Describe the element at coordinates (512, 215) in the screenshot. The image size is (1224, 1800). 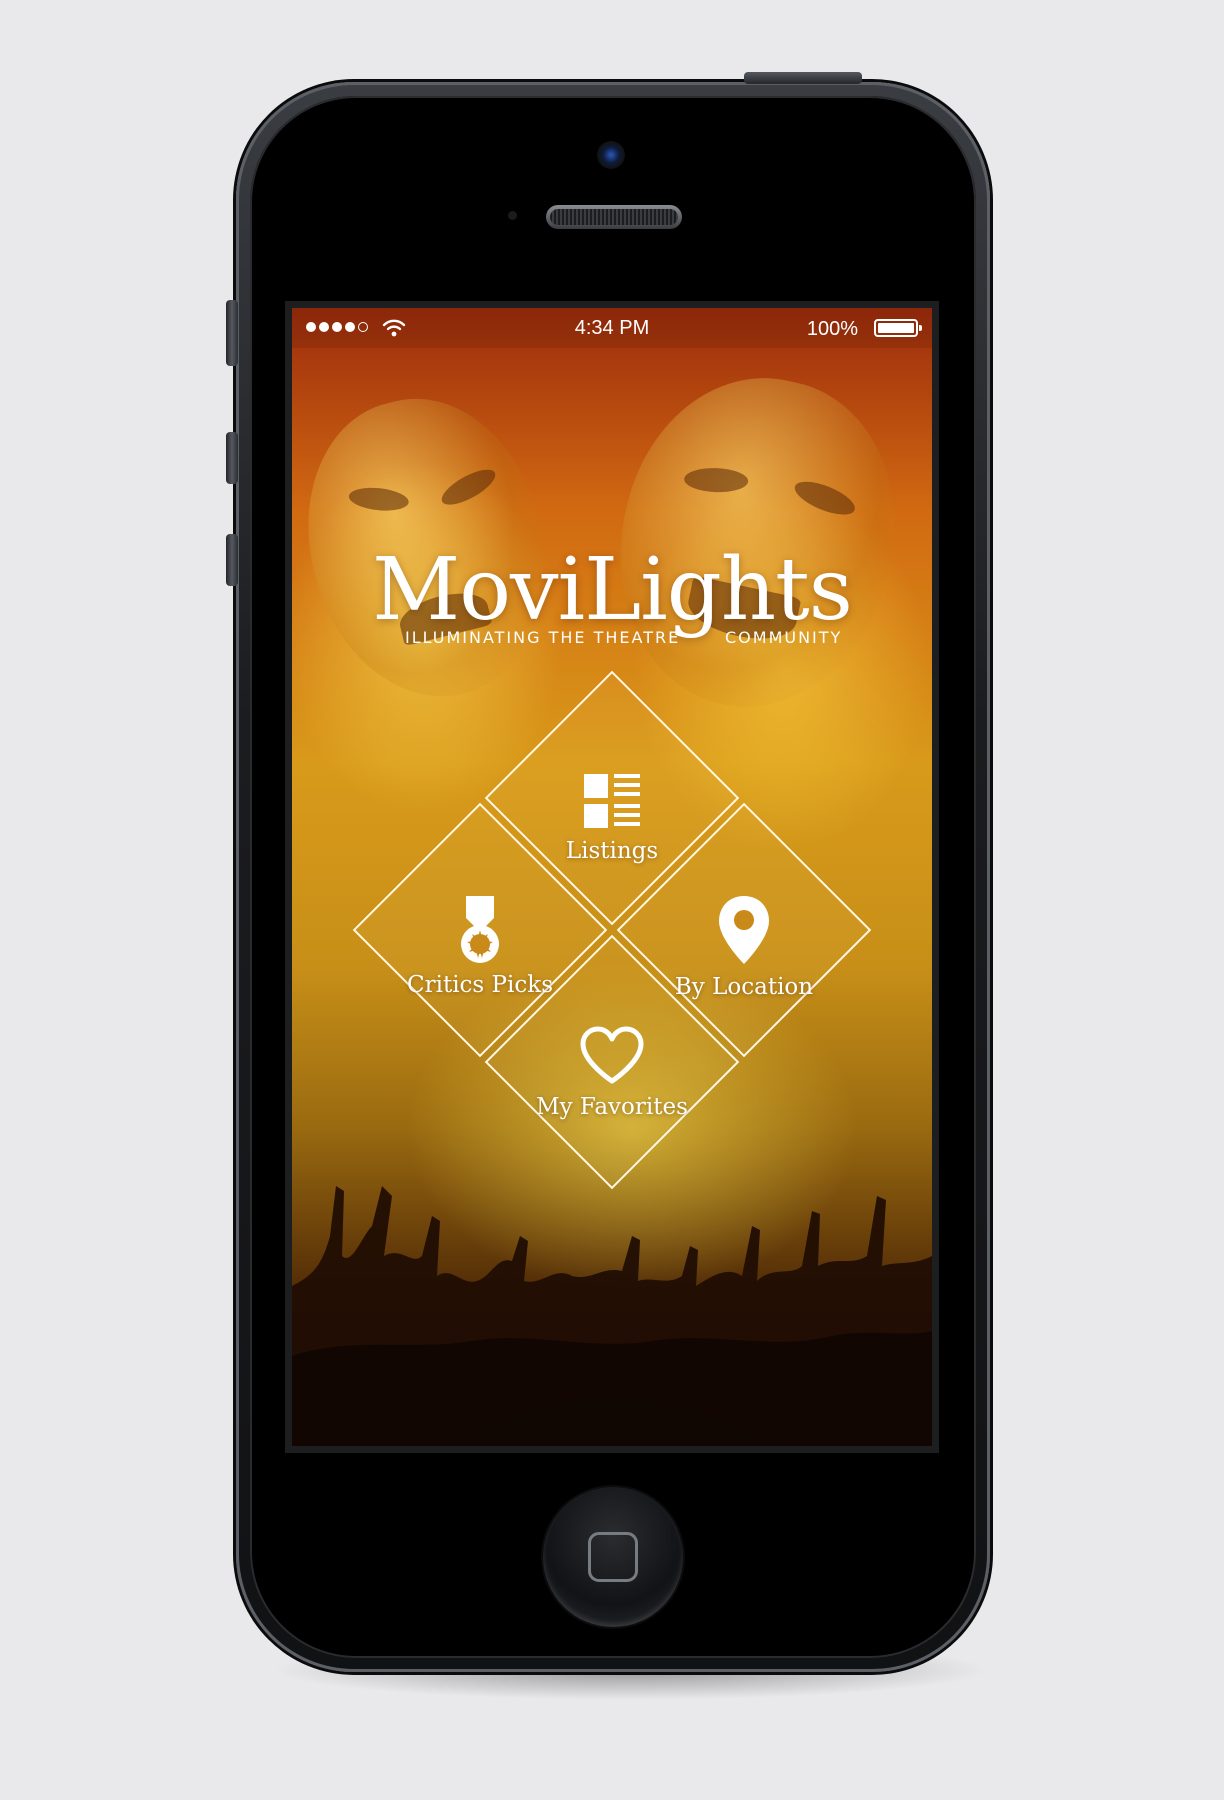
I see `proximity-sensor` at that location.